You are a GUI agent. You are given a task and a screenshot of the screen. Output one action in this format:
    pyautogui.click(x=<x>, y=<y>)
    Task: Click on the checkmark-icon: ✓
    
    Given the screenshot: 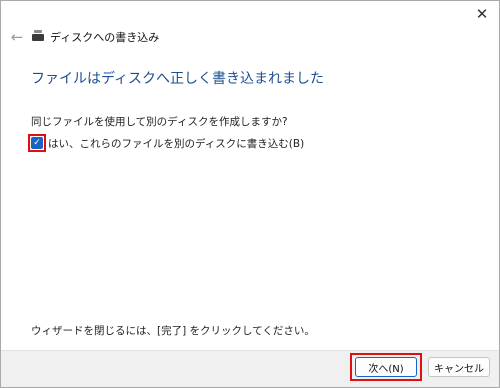 What is the action you would take?
    pyautogui.click(x=37, y=142)
    